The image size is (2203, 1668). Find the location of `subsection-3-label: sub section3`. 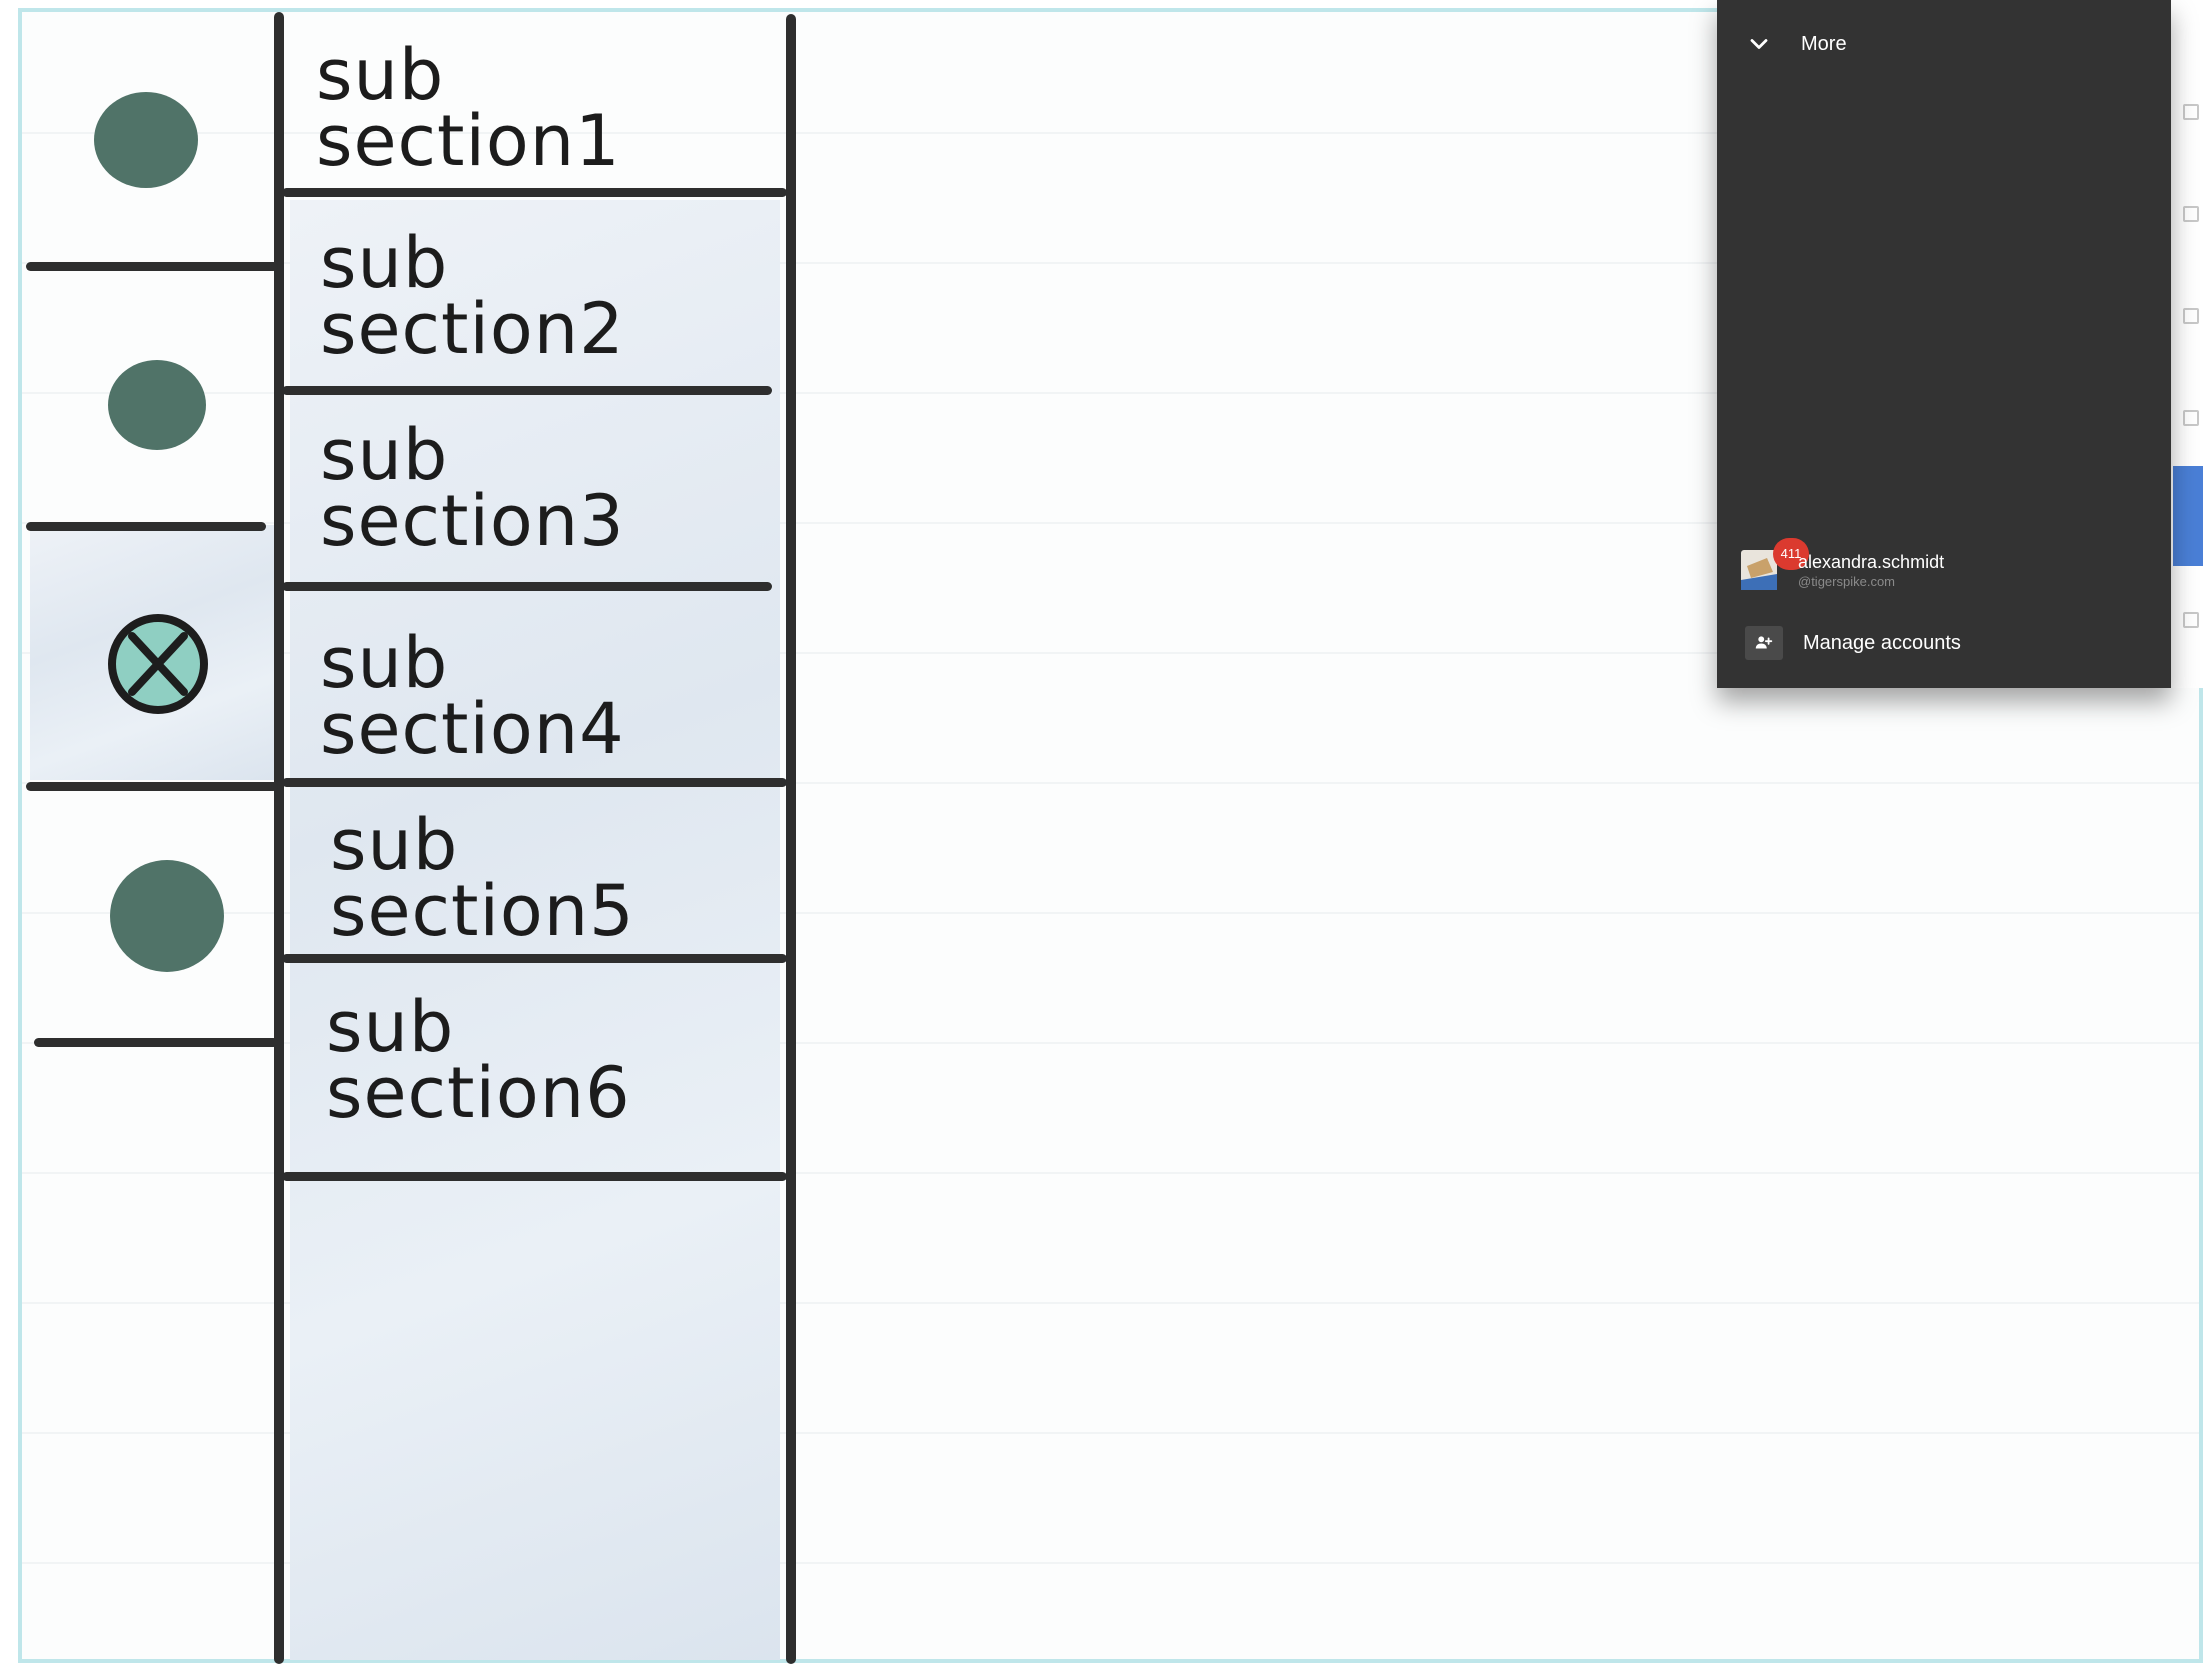

subsection-3-label: sub section3 is located at coordinates (472, 488).